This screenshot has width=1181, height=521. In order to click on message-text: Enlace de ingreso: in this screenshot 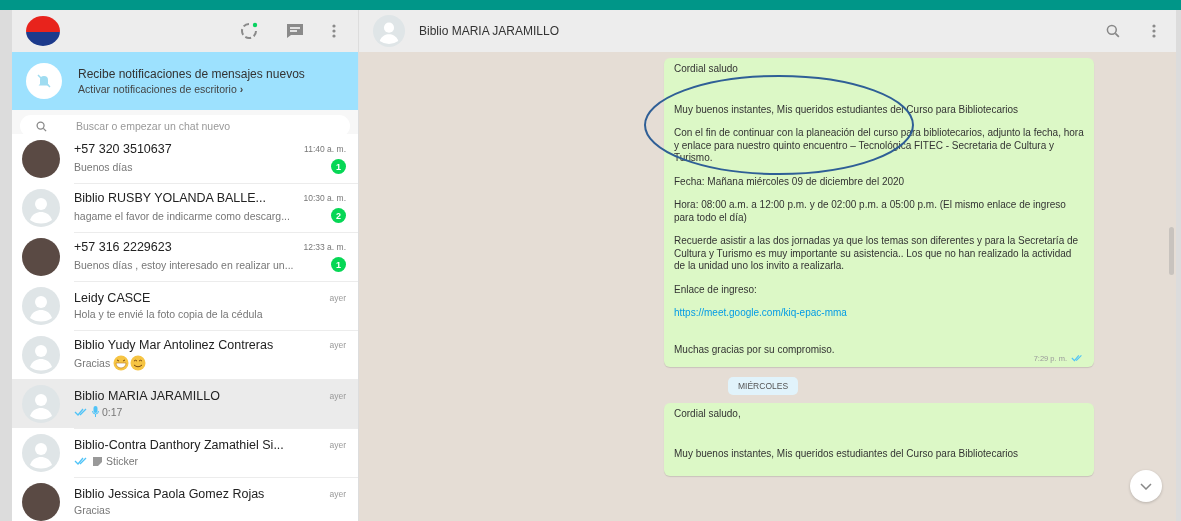, I will do `click(716, 289)`.